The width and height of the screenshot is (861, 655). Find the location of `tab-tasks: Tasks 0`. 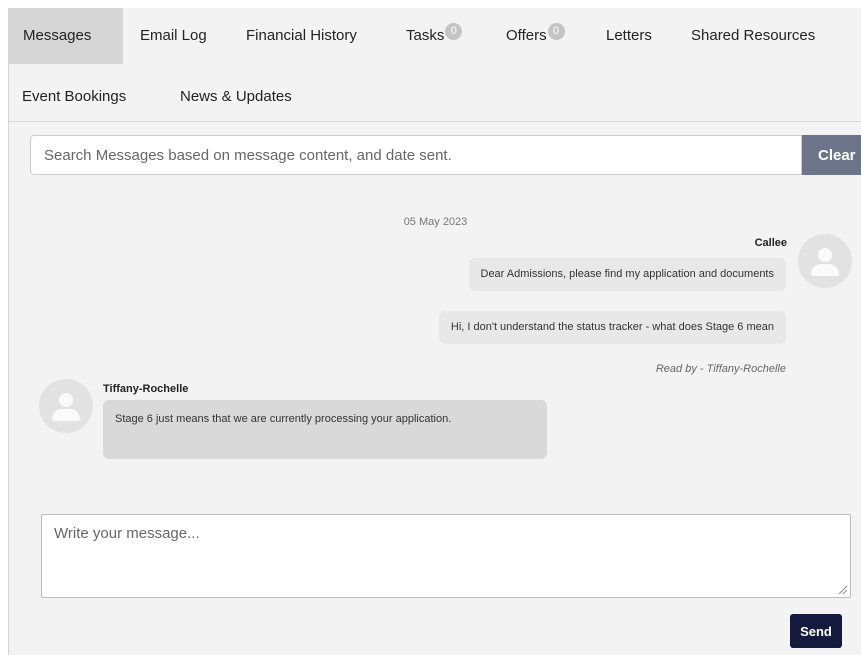

tab-tasks: Tasks 0 is located at coordinates (434, 36).